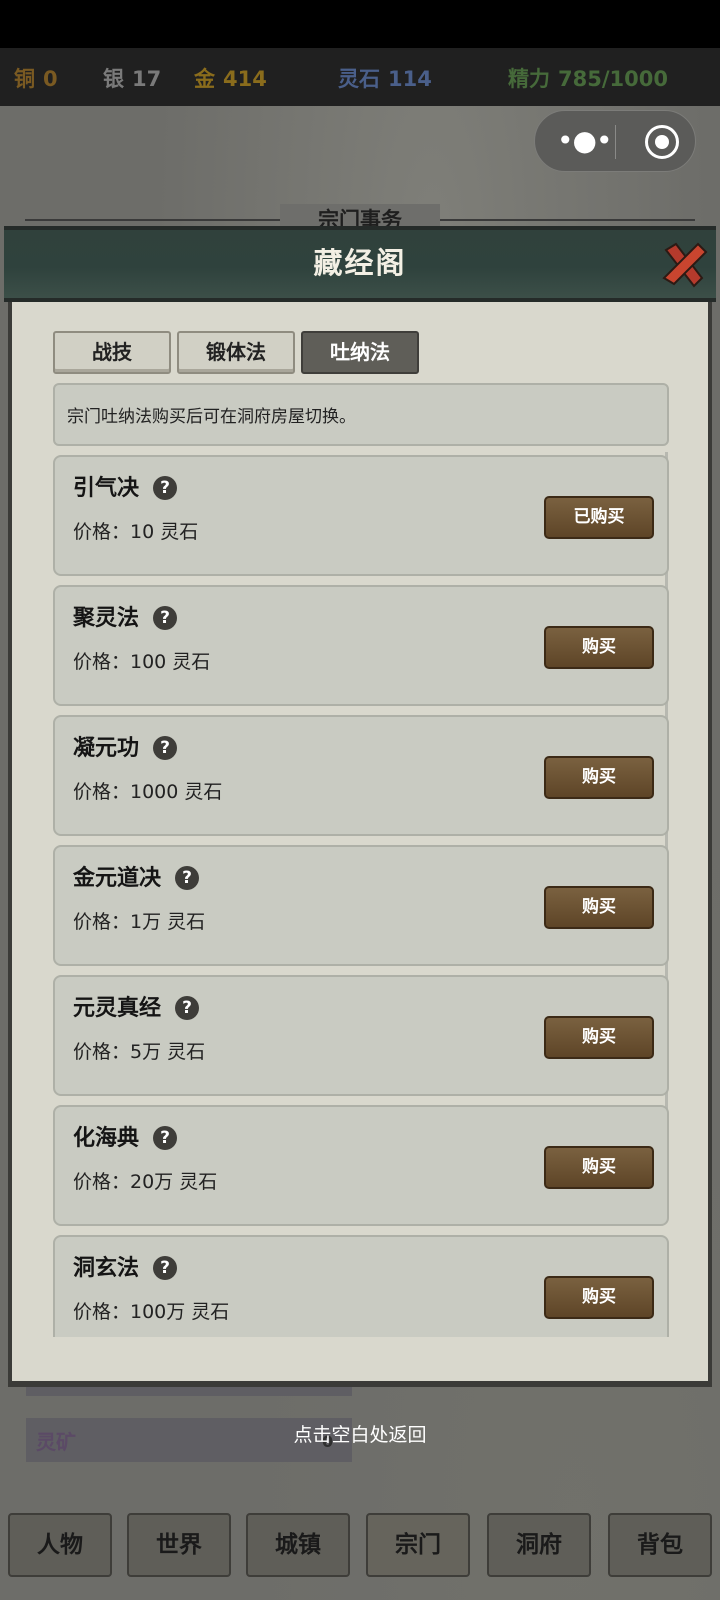 This screenshot has width=720, height=1600. Describe the element at coordinates (236, 352) in the screenshot. I see `tab-body-tempering: 锻体法` at that location.